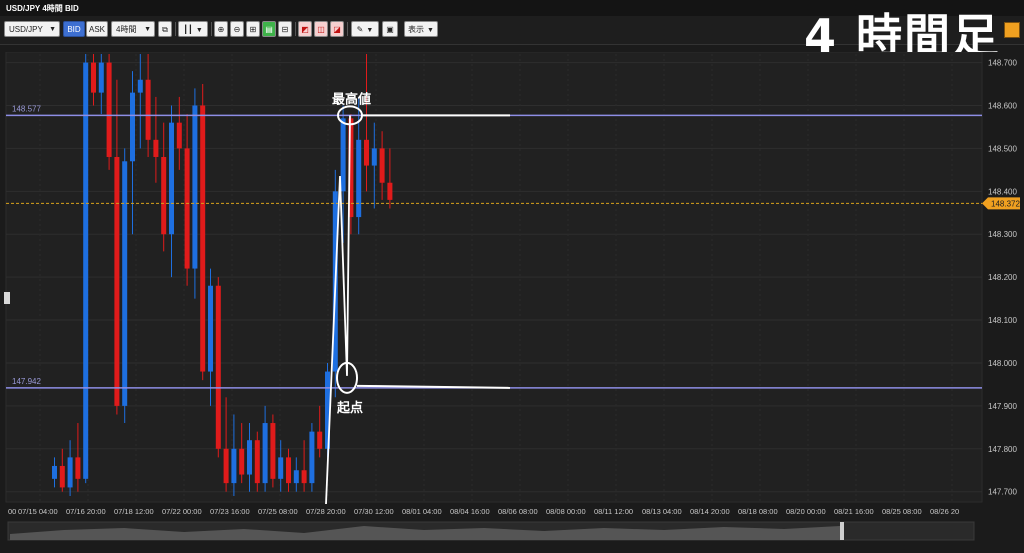 The width and height of the screenshot is (1024, 553). What do you see at coordinates (854, 511) in the screenshot?
I see `x-tick-label: 08/21 16:00` at bounding box center [854, 511].